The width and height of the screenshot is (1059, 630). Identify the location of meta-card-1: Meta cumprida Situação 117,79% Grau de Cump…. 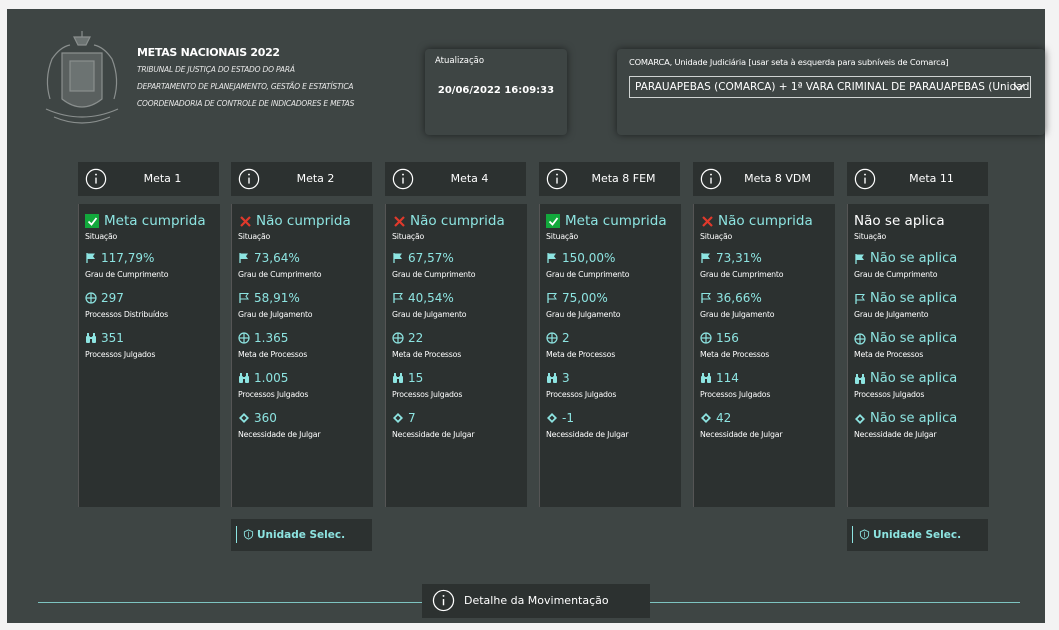
(149, 355).